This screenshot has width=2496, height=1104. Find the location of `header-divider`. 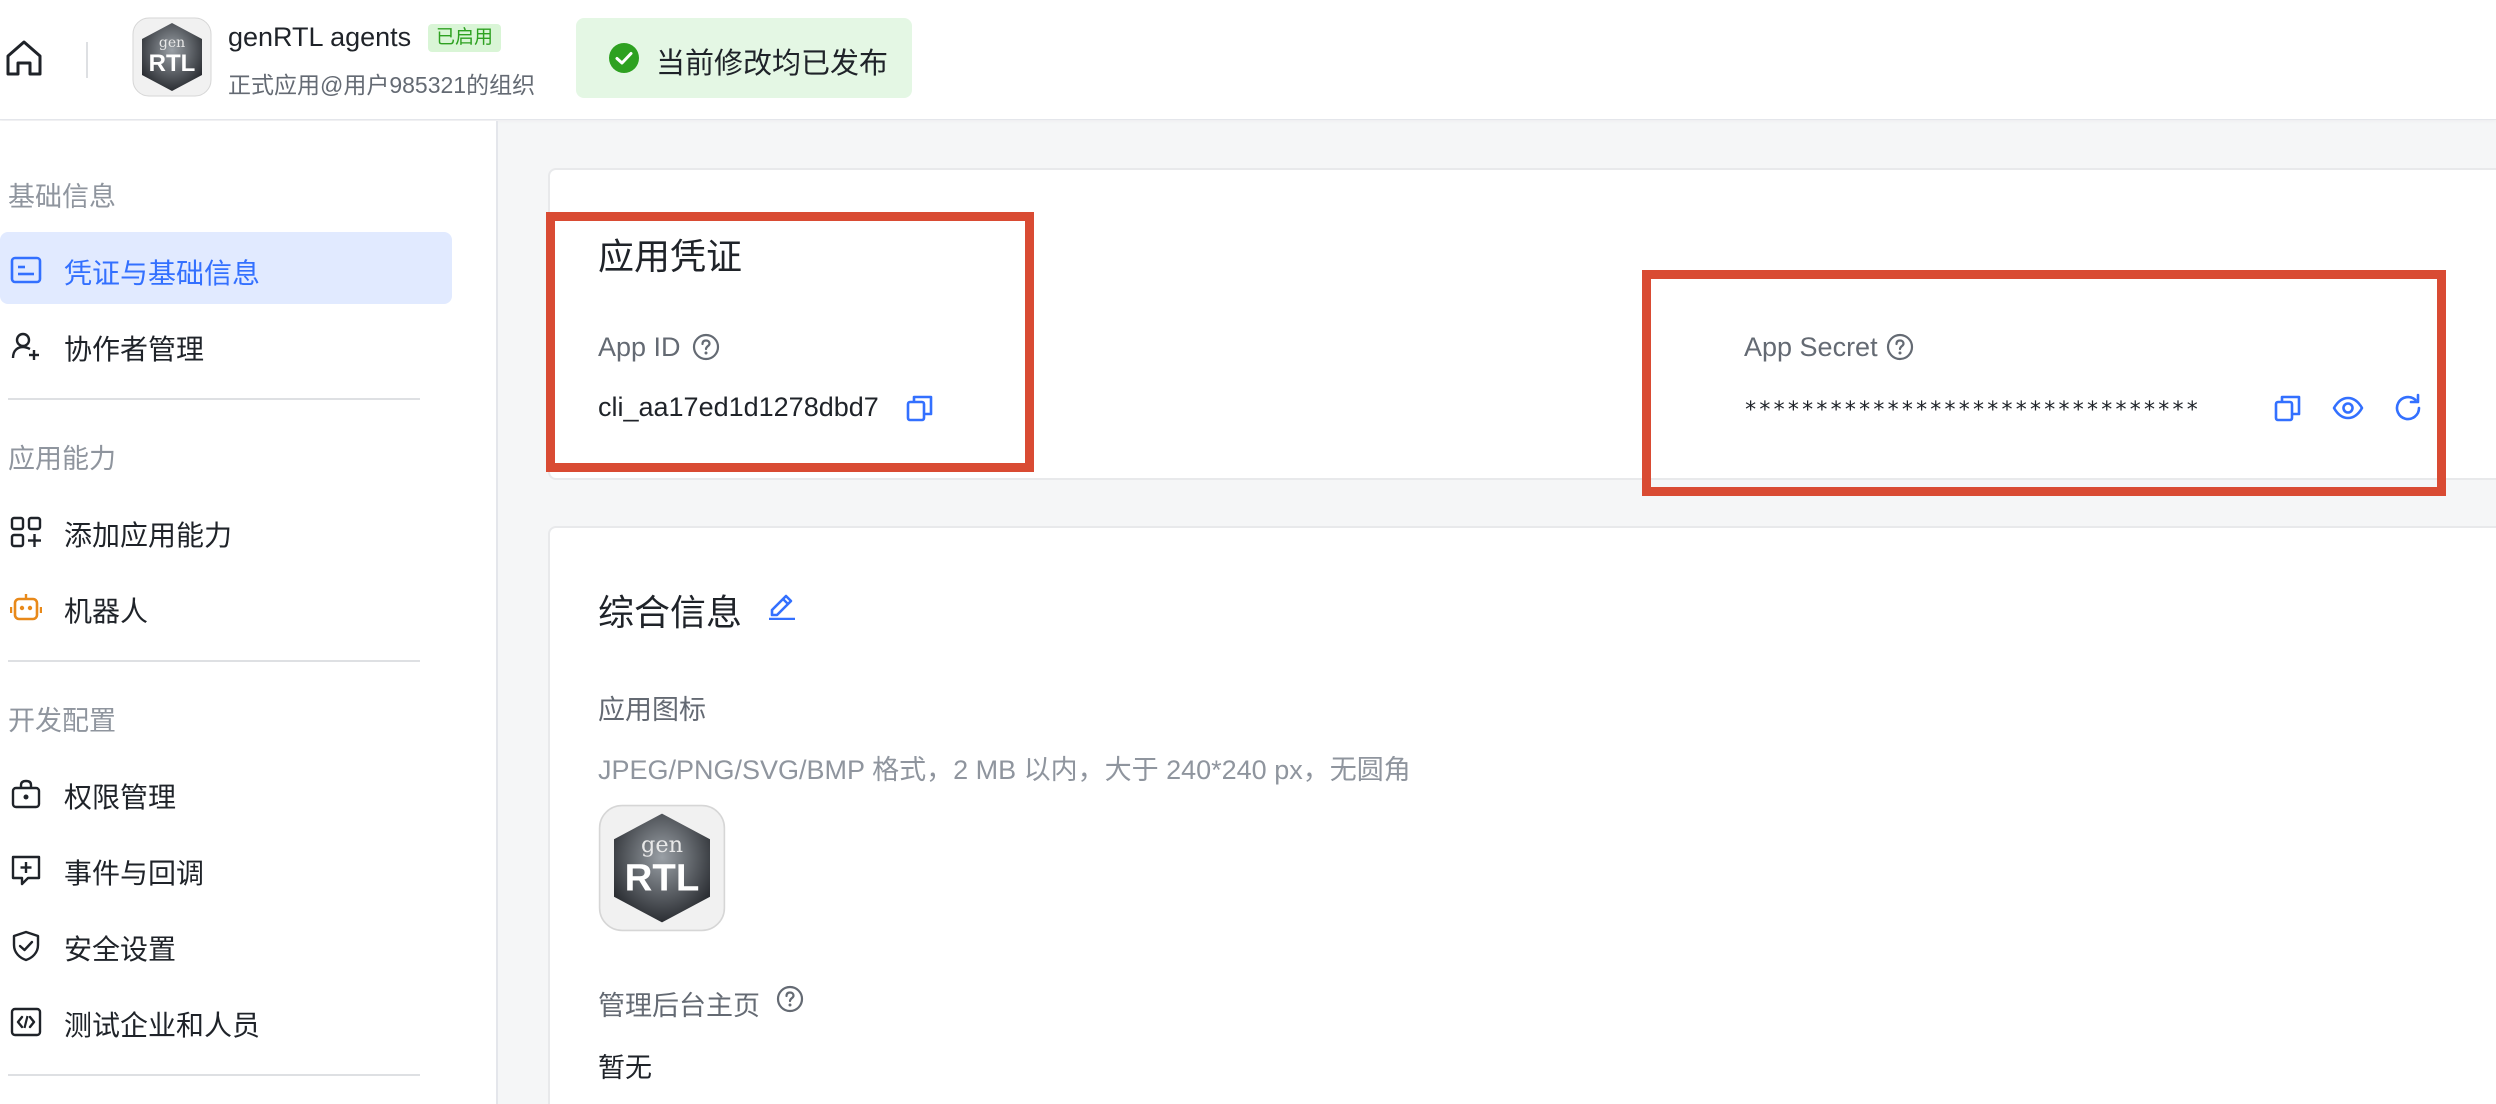

header-divider is located at coordinates (87, 60).